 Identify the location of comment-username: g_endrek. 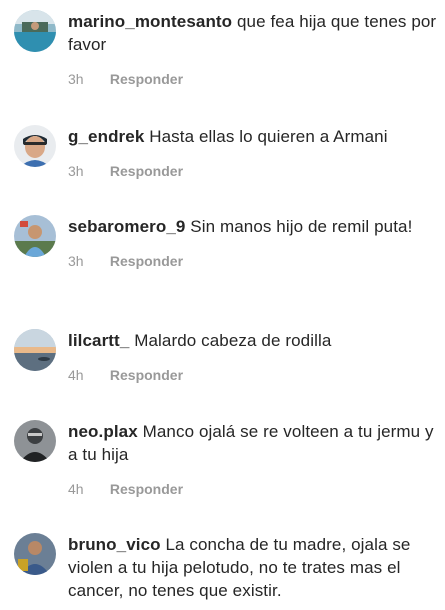
(106, 136).